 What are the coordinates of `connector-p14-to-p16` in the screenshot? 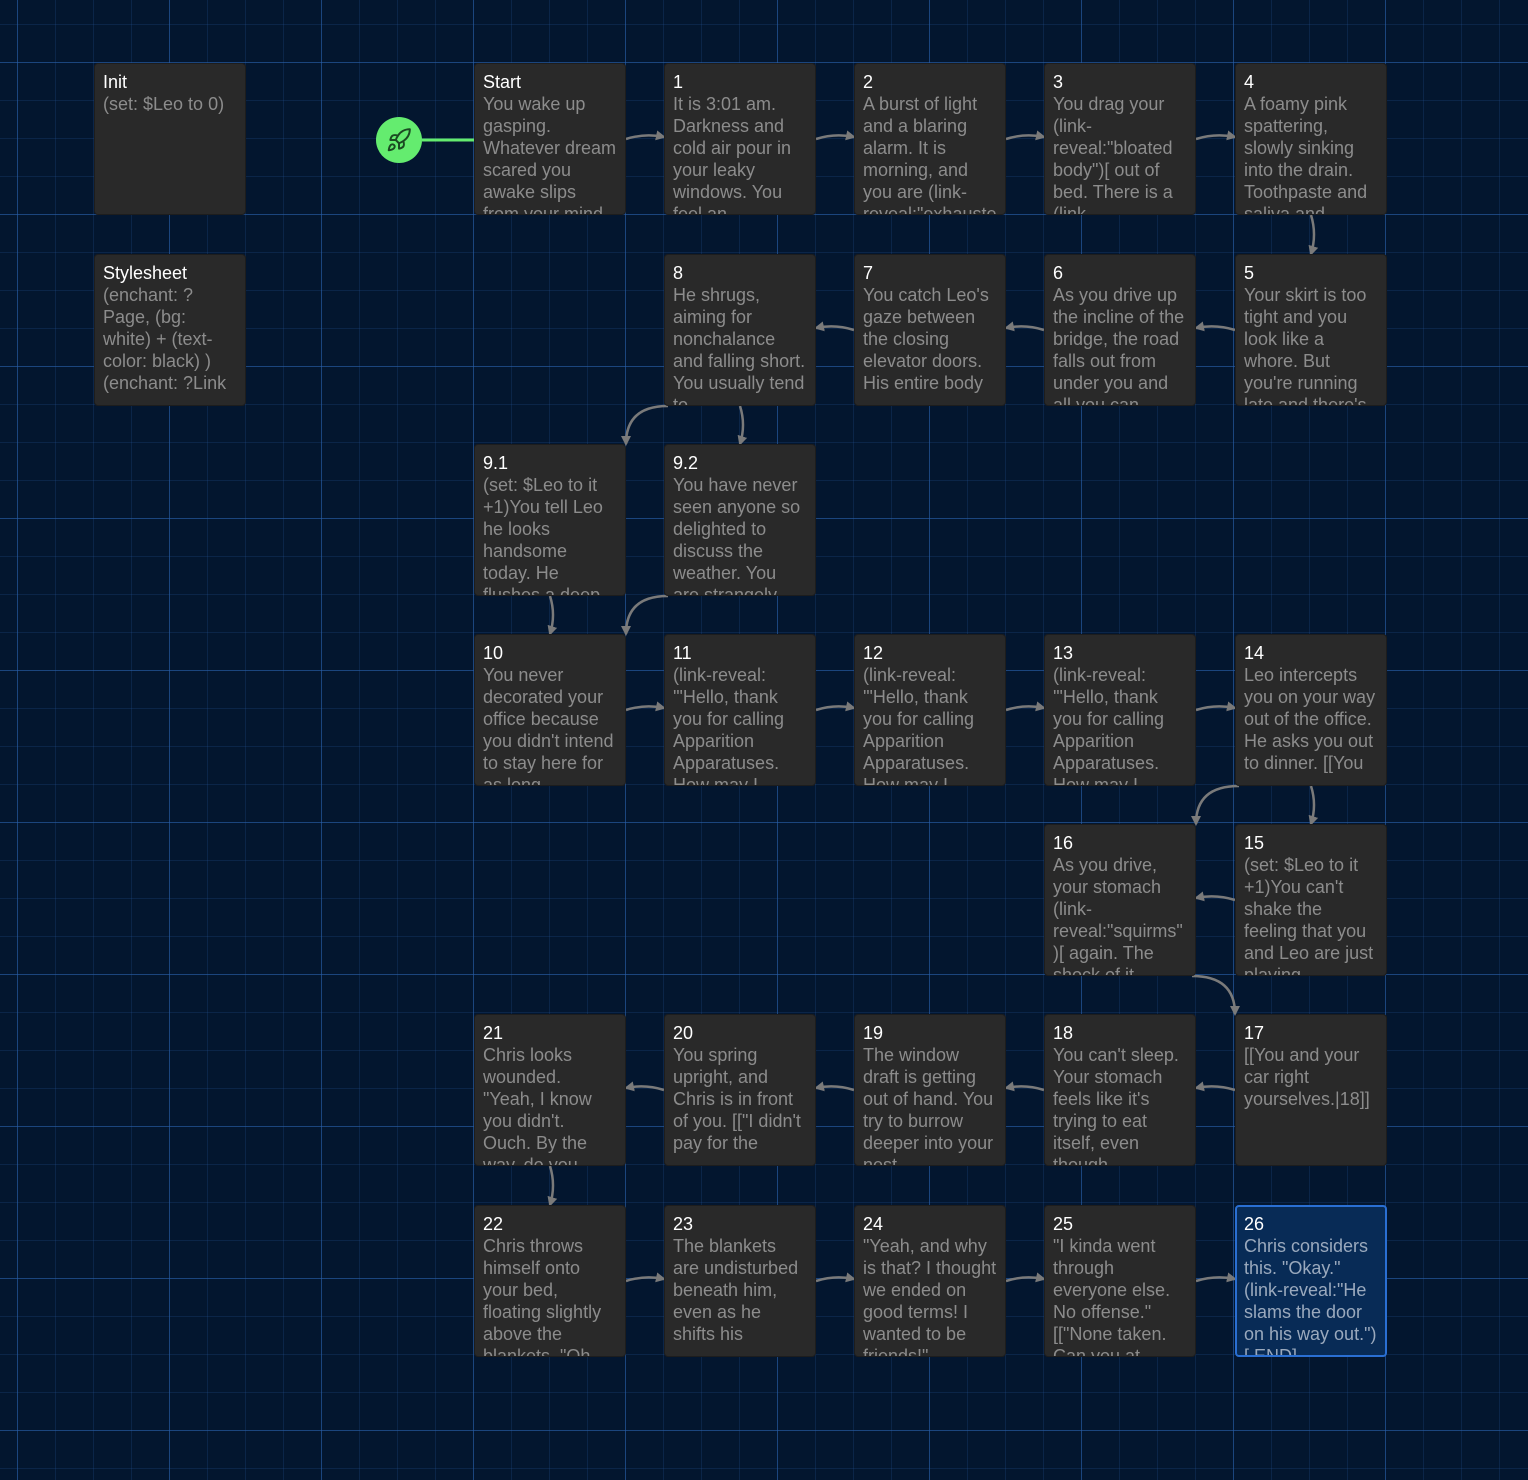 It's located at (1215, 805).